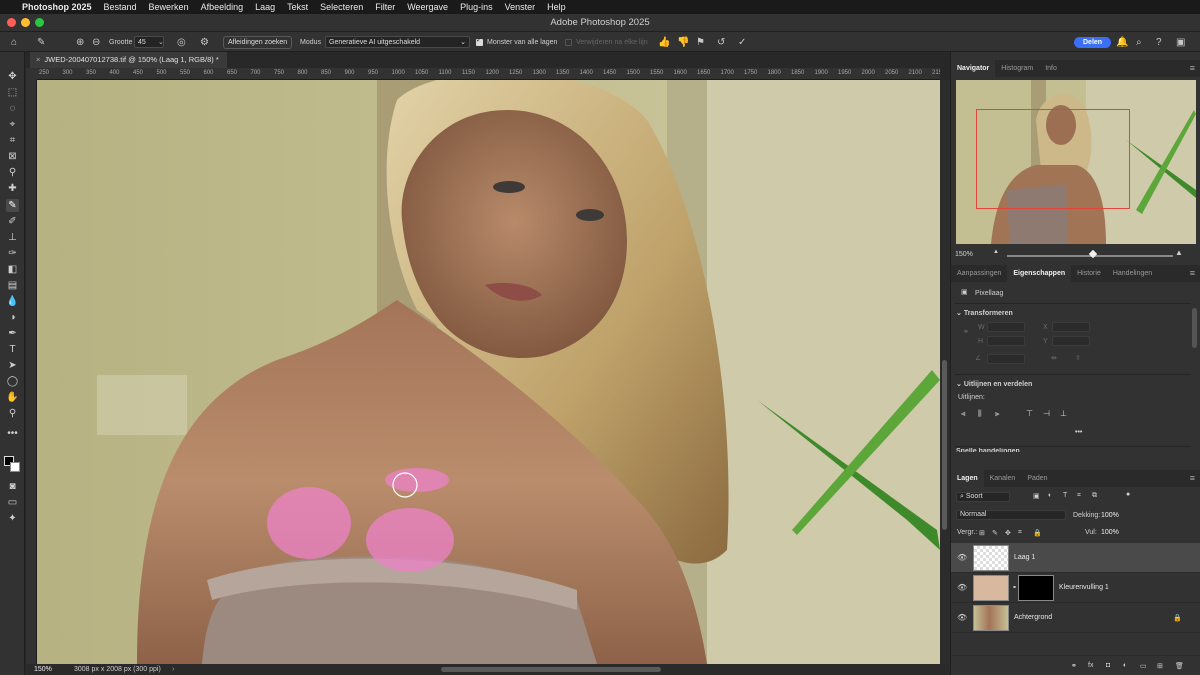 The image size is (1200, 675). I want to click on navigator-view-rect, so click(1053, 159).